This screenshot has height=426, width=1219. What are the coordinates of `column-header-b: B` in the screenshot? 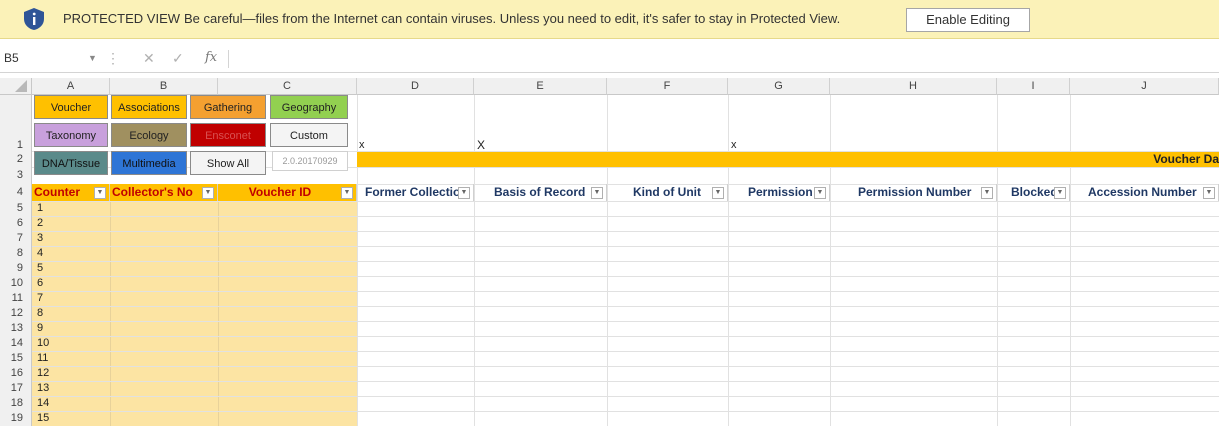 It's located at (164, 86).